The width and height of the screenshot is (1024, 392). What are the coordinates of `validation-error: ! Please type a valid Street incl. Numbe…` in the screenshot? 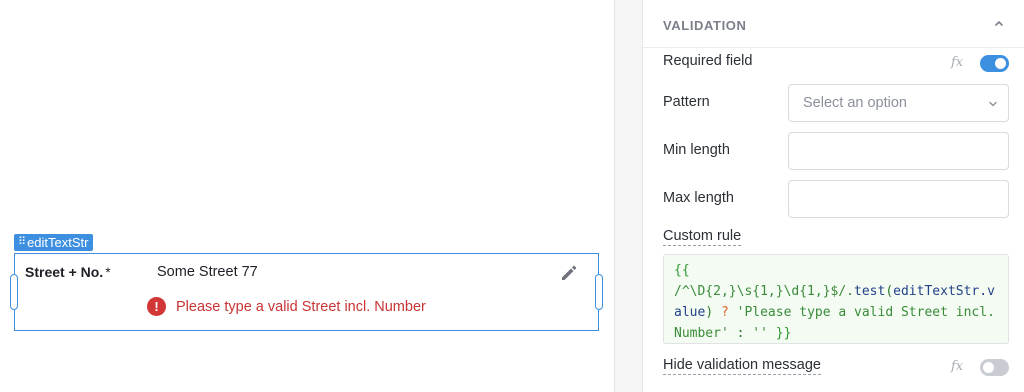 It's located at (286, 306).